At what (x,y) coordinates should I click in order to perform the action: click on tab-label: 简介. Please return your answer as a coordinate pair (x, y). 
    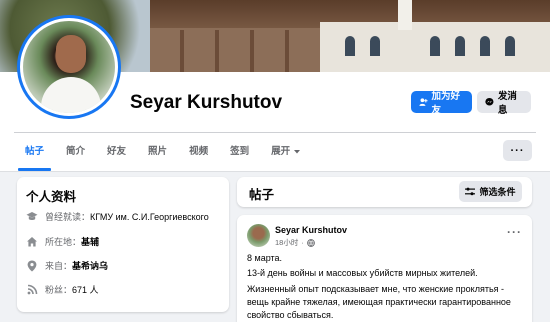
    Looking at the image, I should click on (76, 151).